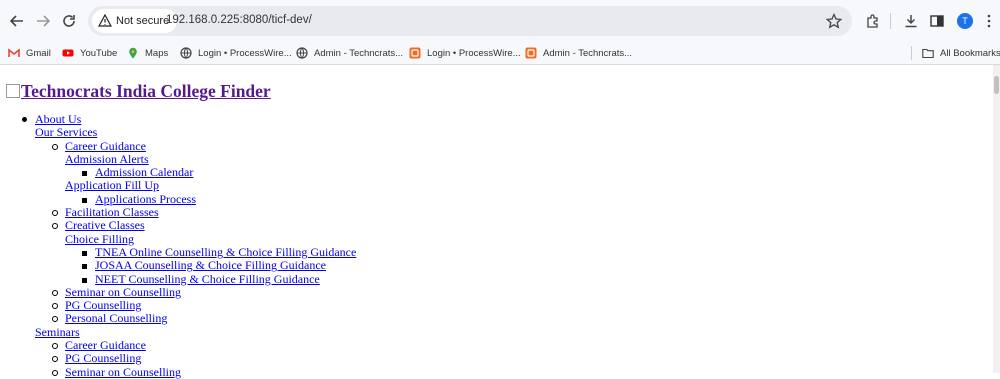  Describe the element at coordinates (178, 318) in the screenshot. I see `submenu-item: Personal Counselling` at that location.